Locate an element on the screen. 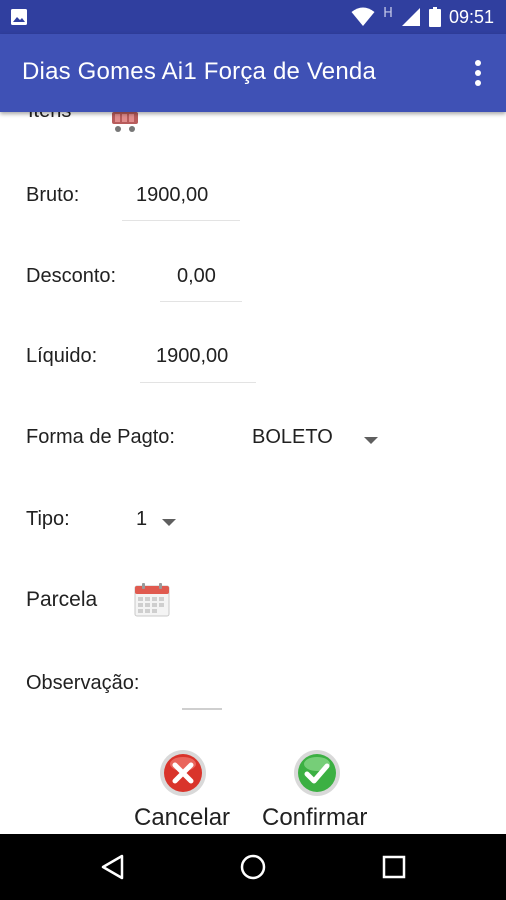 This screenshot has height=900, width=506. calendar-icon is located at coordinates (152, 600).